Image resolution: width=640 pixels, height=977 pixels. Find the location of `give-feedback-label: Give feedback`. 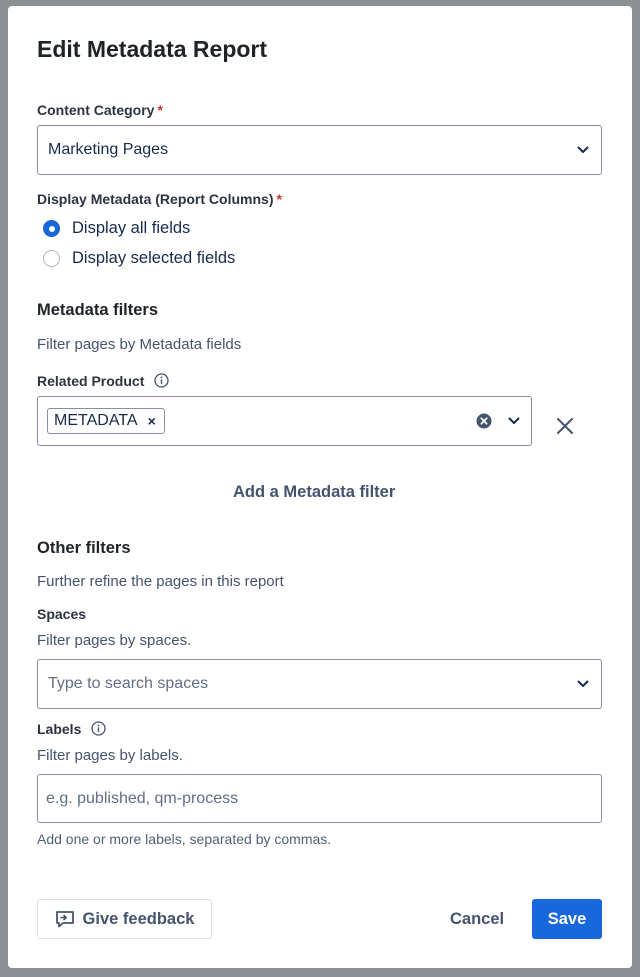

give-feedback-label: Give feedback is located at coordinates (138, 918).